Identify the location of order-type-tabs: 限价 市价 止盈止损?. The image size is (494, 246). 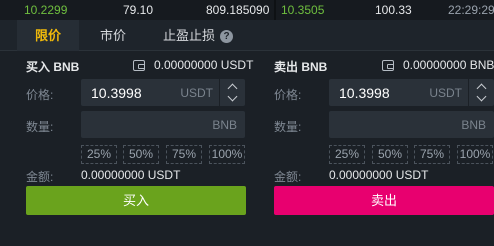
(247, 35).